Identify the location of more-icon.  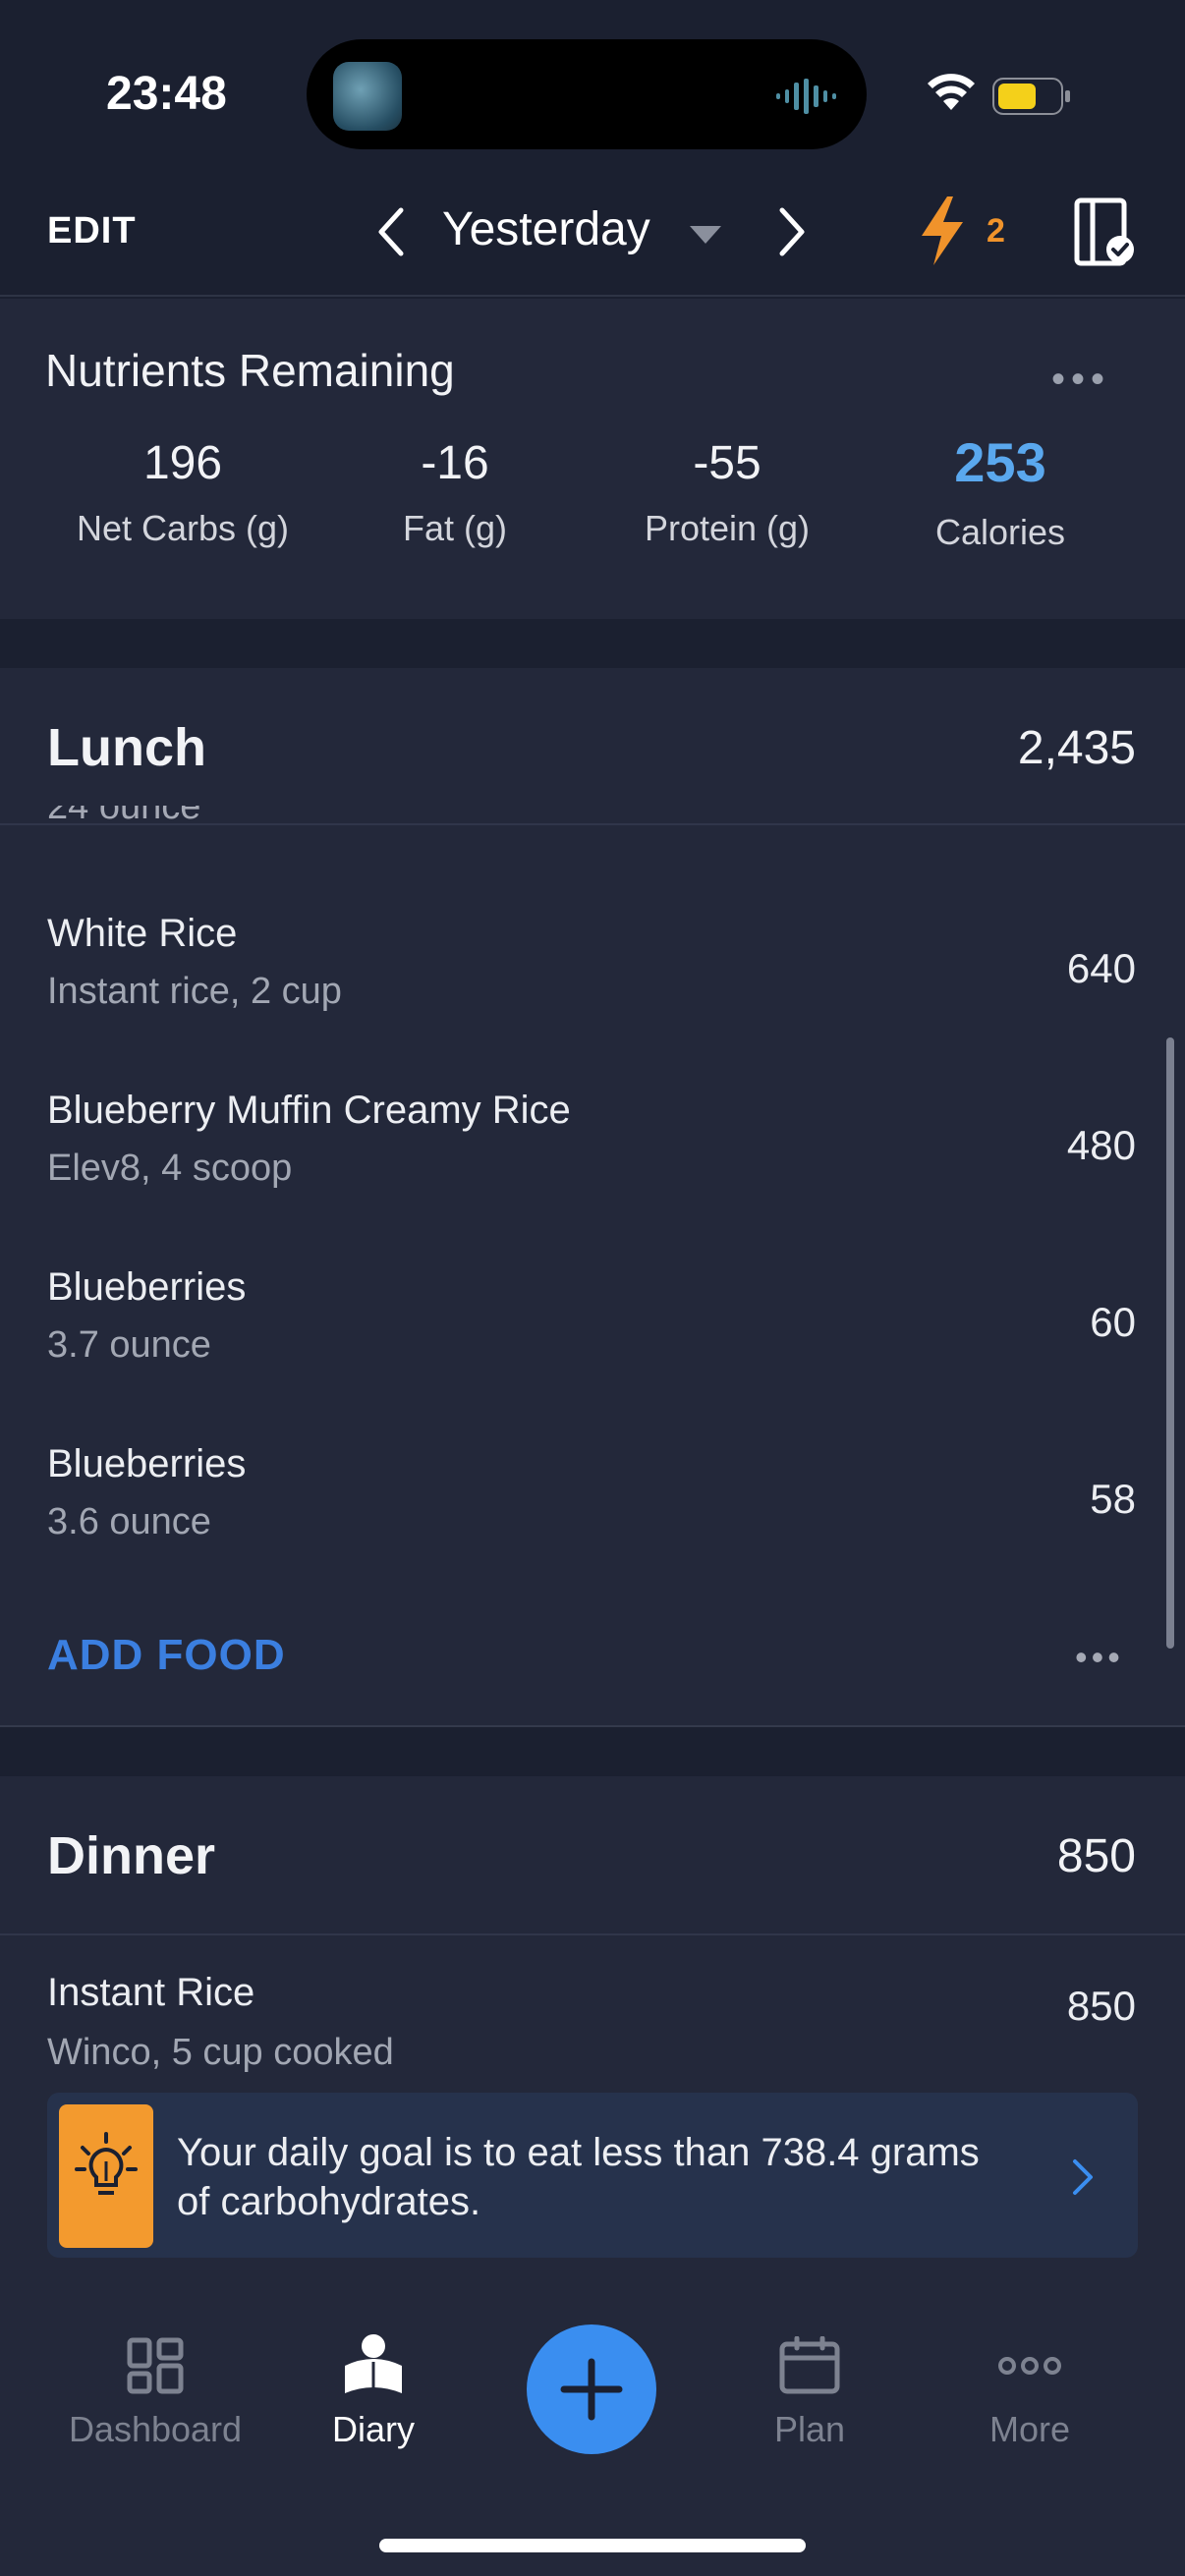
(1030, 2366).